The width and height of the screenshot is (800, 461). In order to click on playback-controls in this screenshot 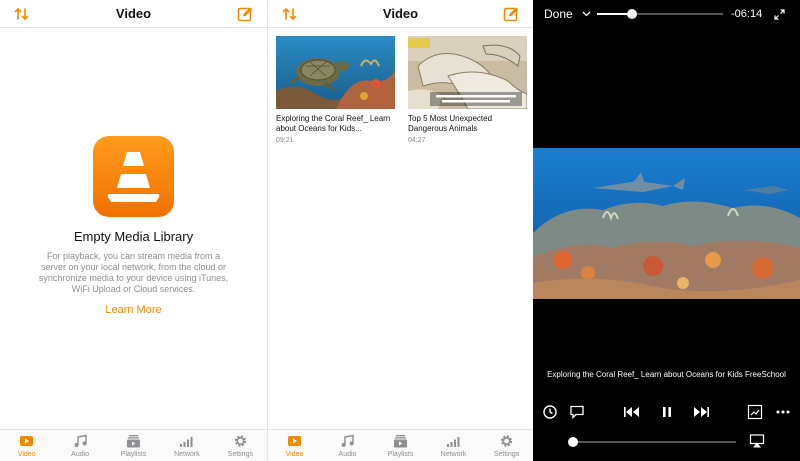, I will do `click(666, 412)`.